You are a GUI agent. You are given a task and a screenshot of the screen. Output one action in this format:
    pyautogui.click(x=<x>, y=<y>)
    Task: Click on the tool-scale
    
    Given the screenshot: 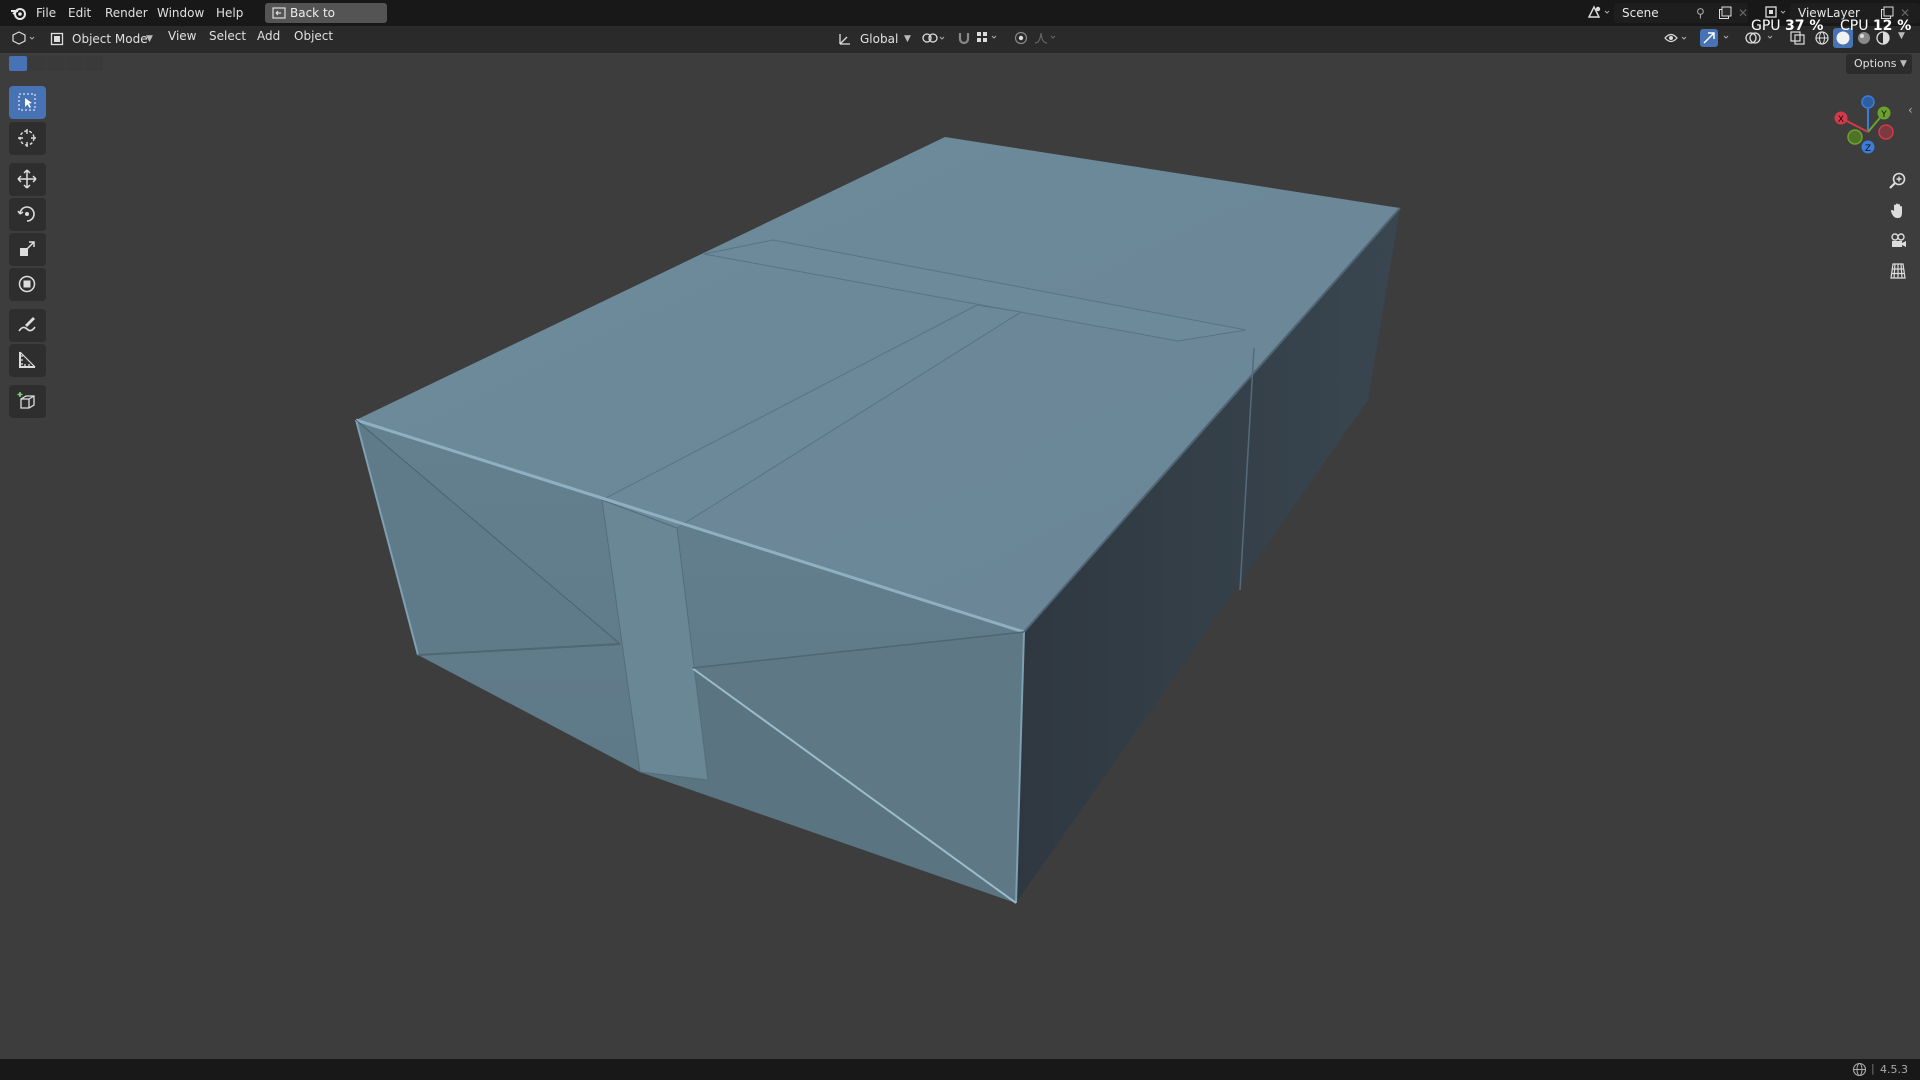 What is the action you would take?
    pyautogui.click(x=27, y=249)
    